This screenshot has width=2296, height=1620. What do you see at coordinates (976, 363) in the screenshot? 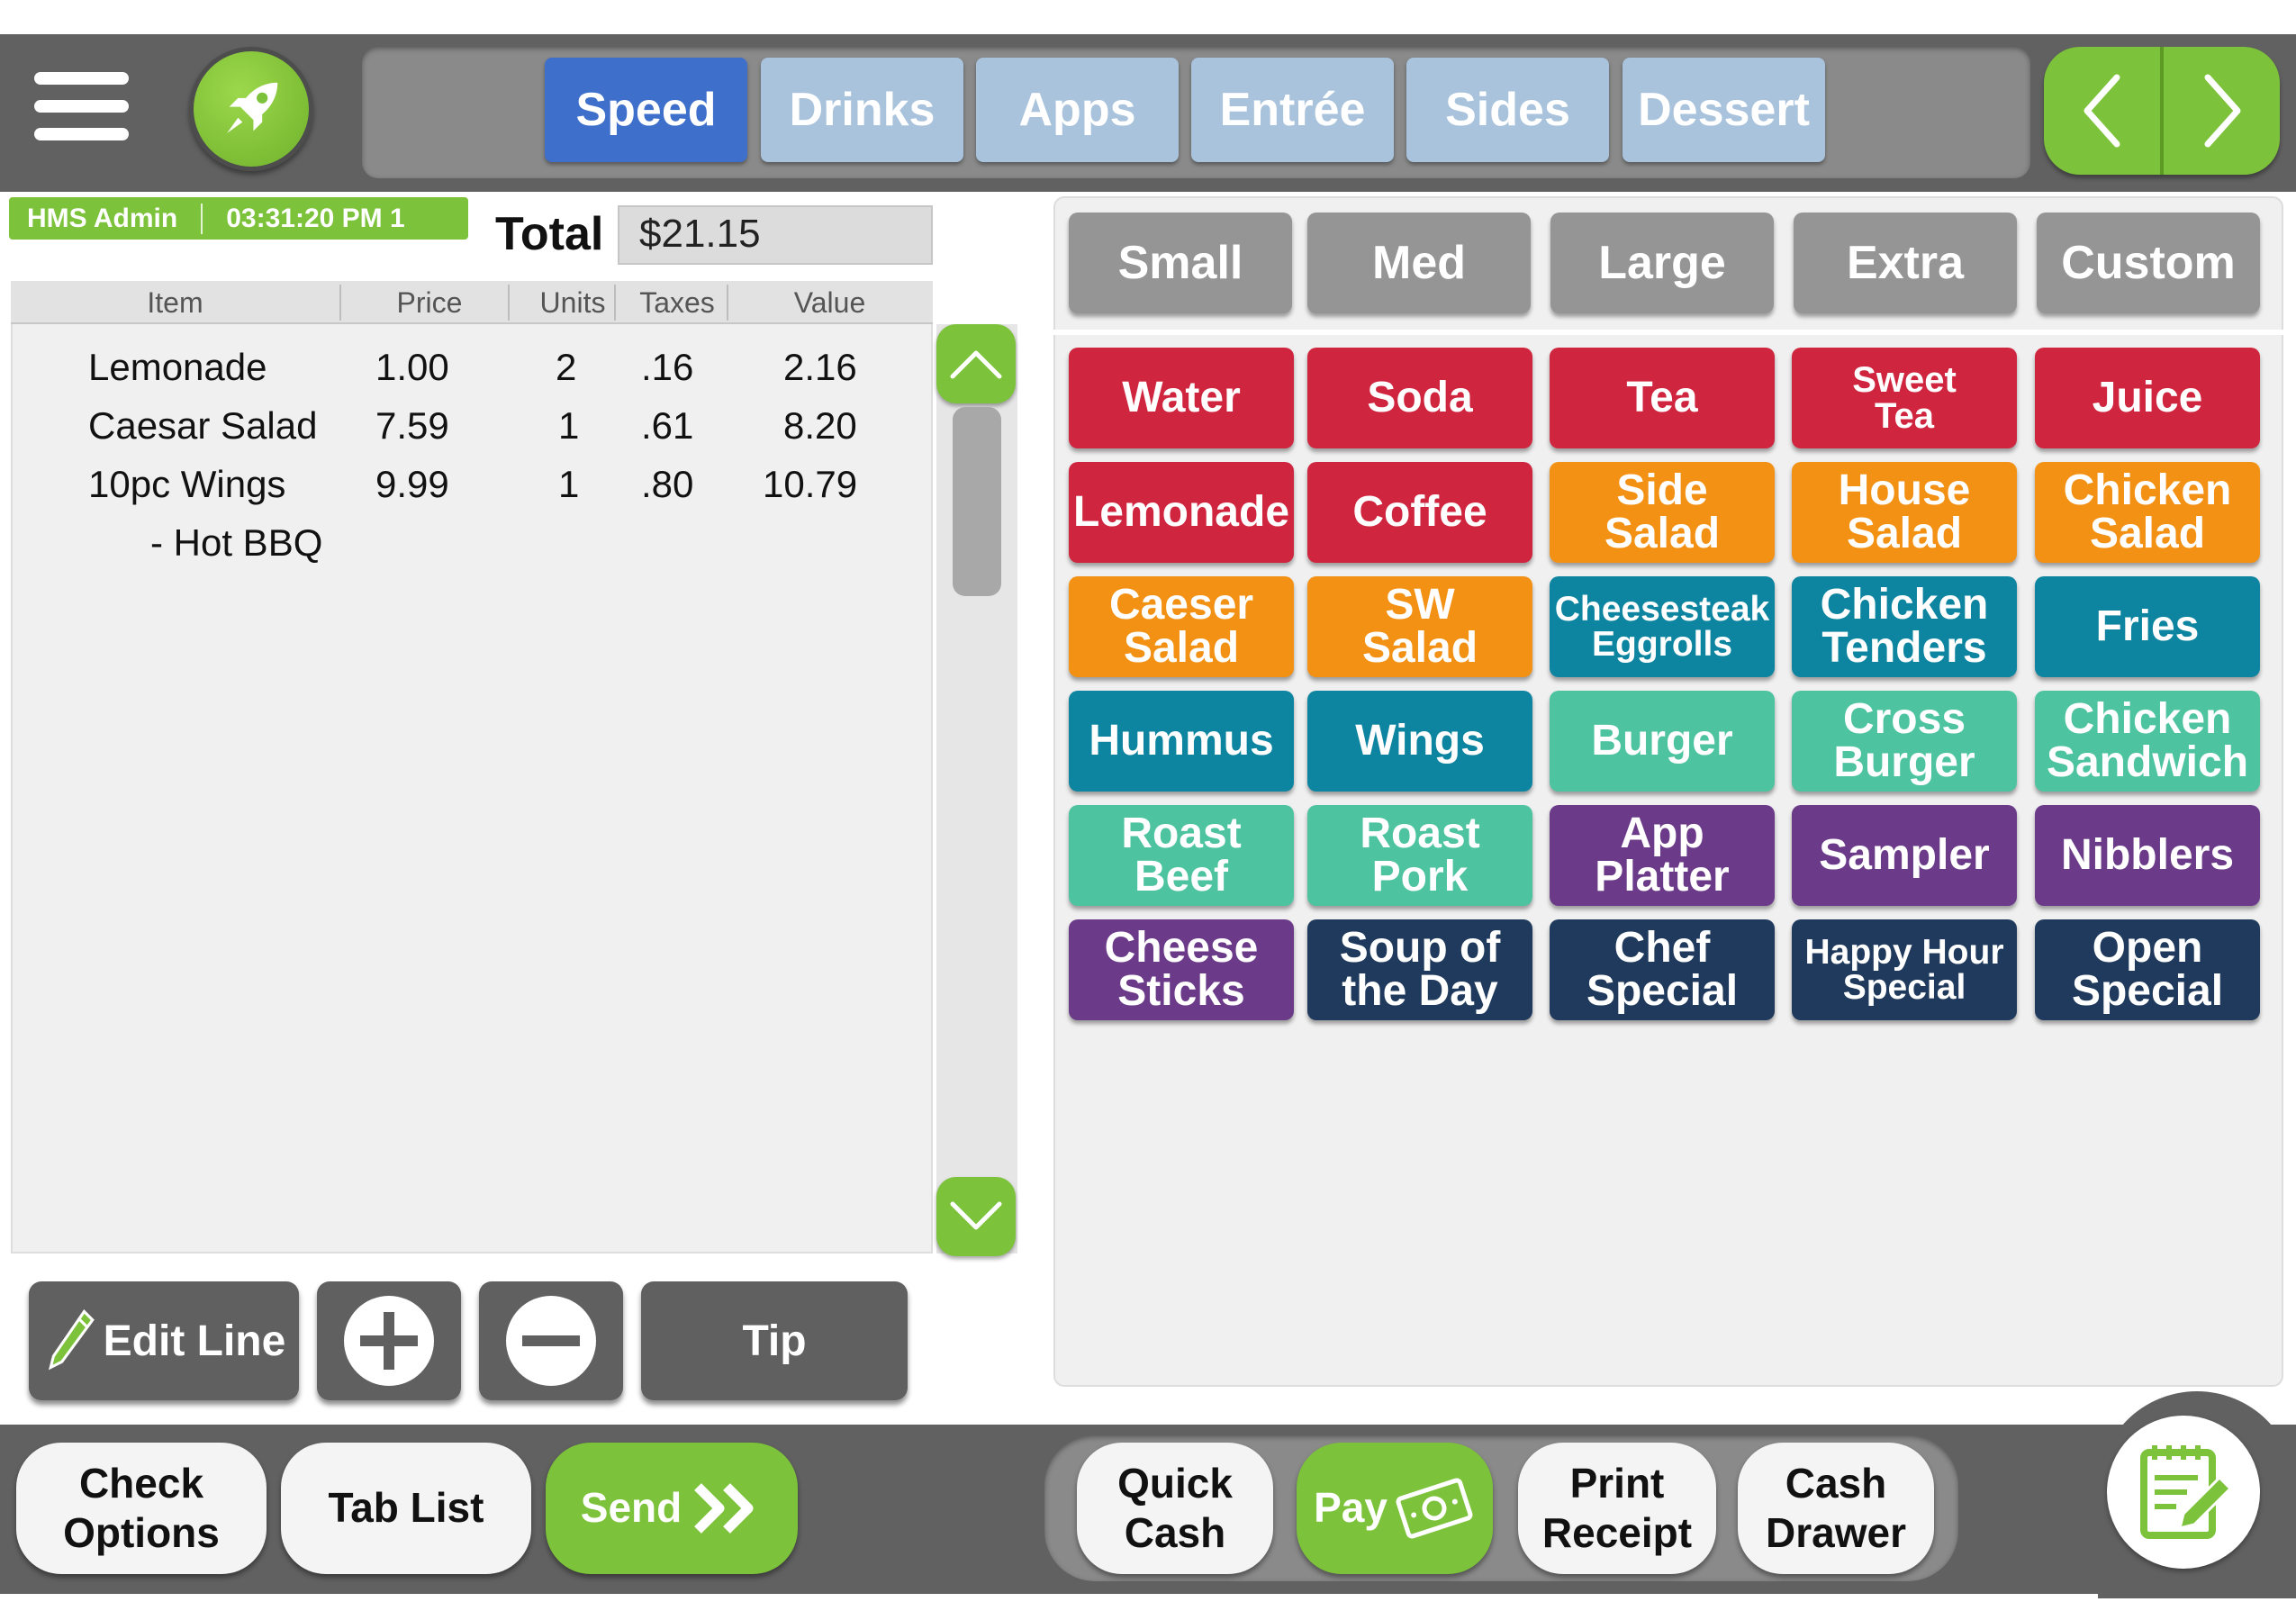
I see `scroll-up-button` at bounding box center [976, 363].